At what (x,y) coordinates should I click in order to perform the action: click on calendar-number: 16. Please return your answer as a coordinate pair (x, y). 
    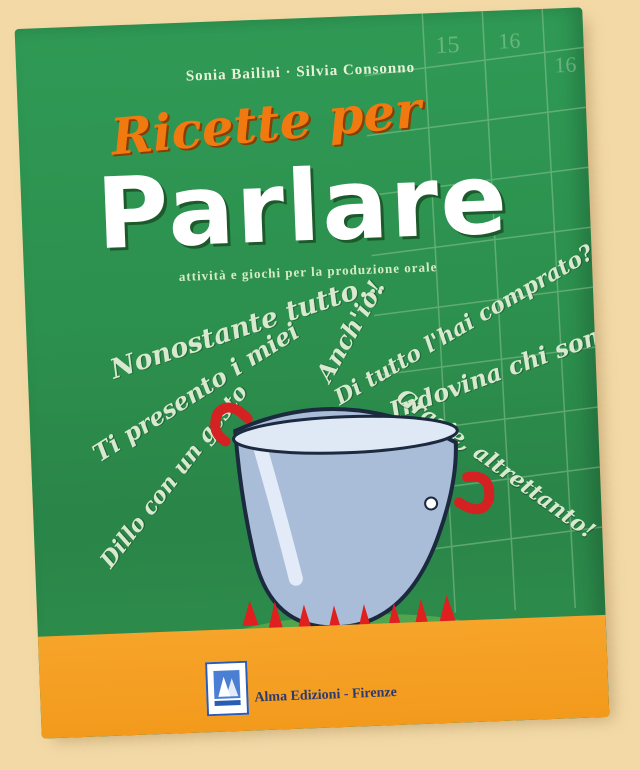
    Looking at the image, I should click on (509, 41).